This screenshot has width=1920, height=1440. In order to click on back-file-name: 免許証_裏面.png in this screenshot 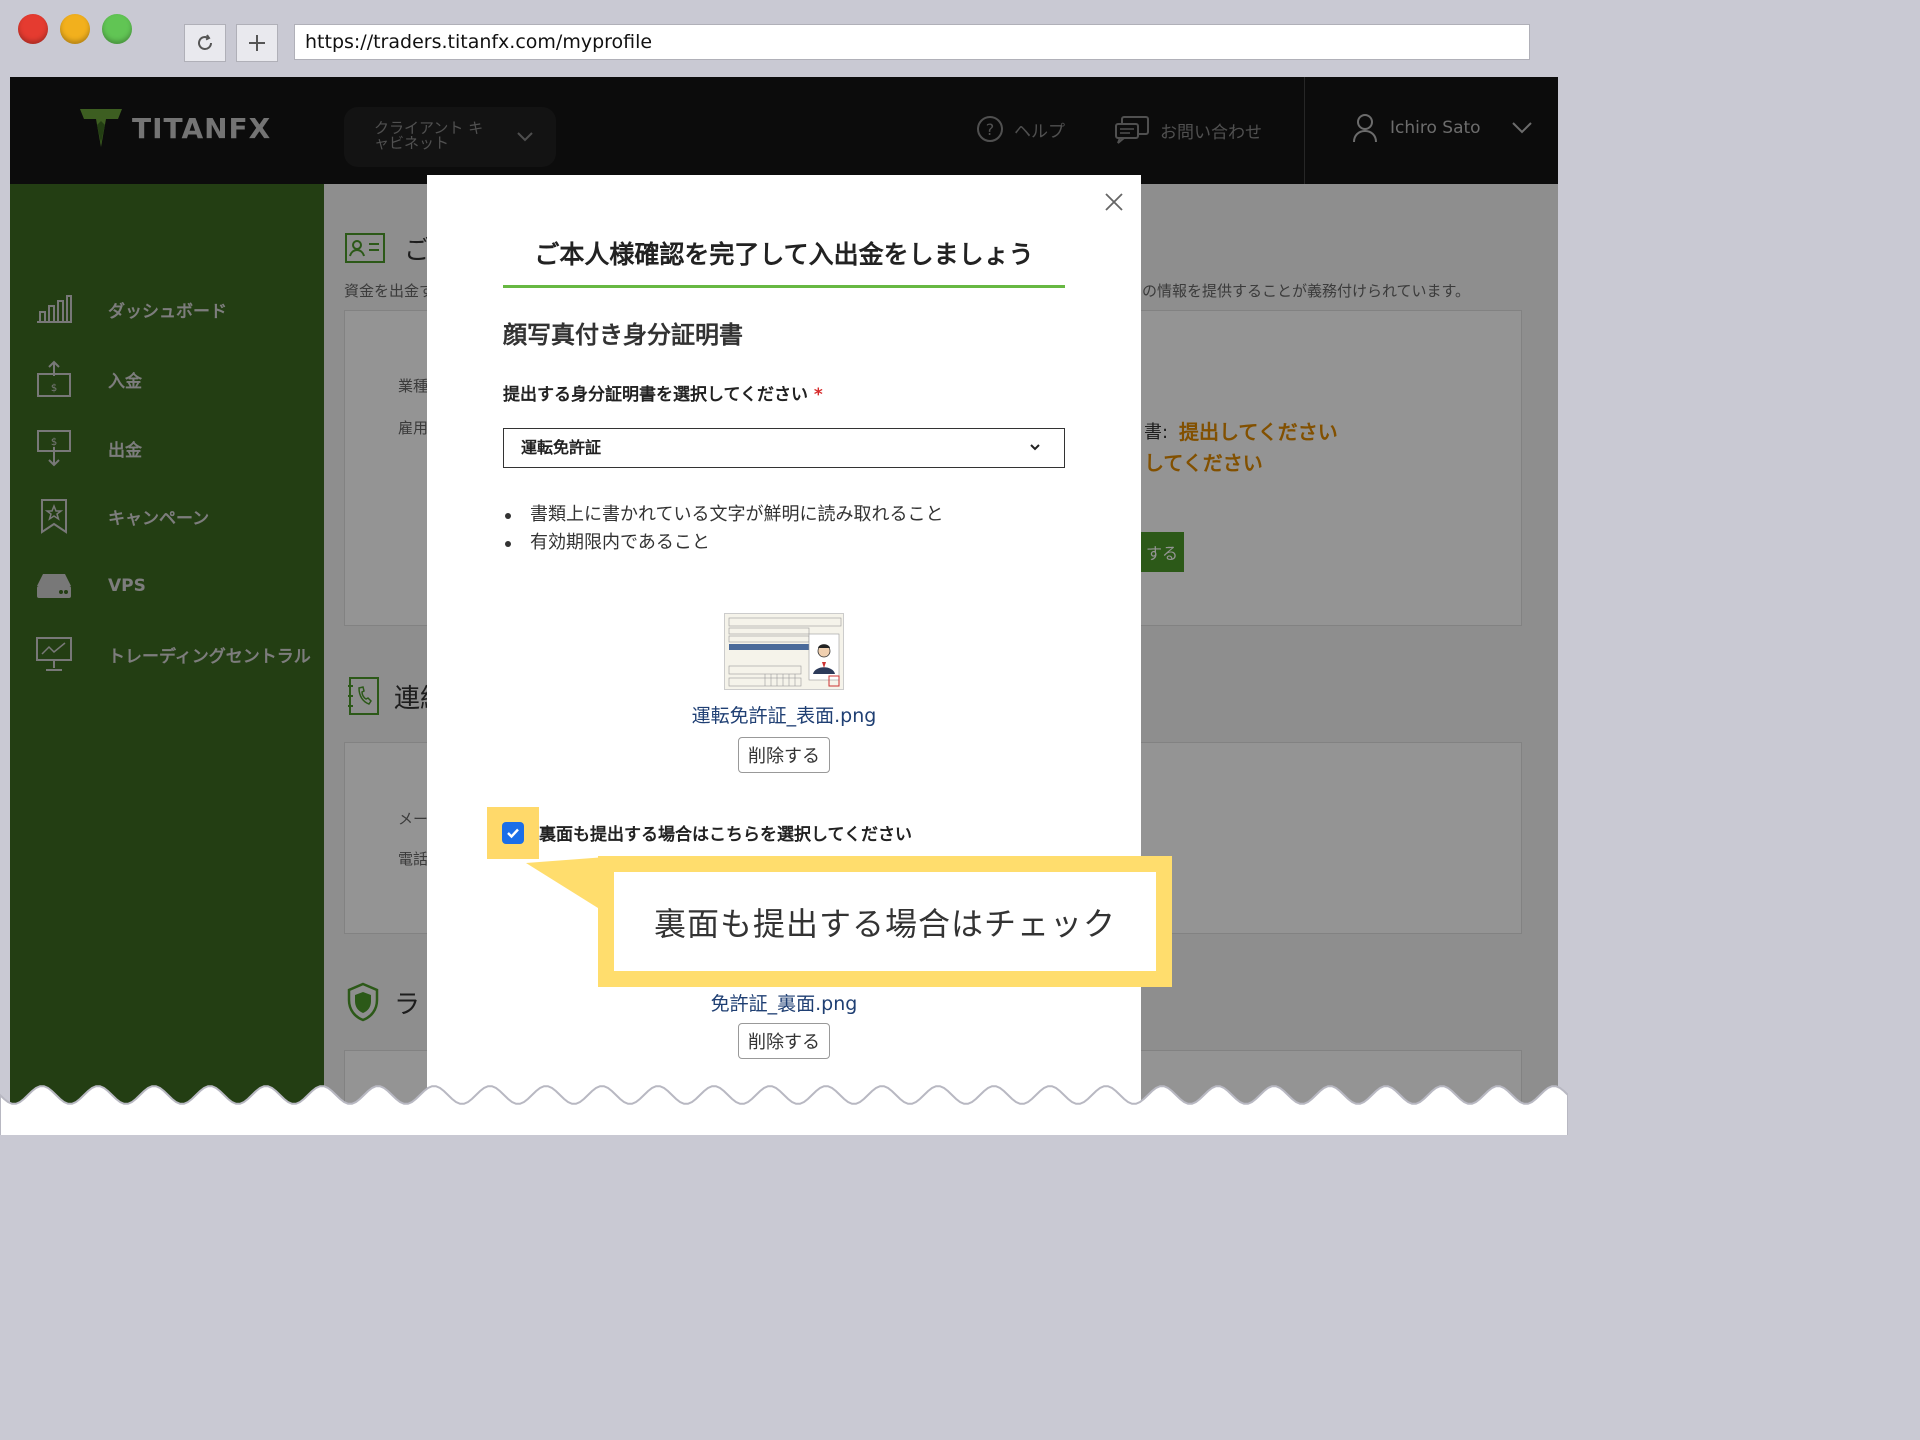, I will do `click(784, 1004)`.